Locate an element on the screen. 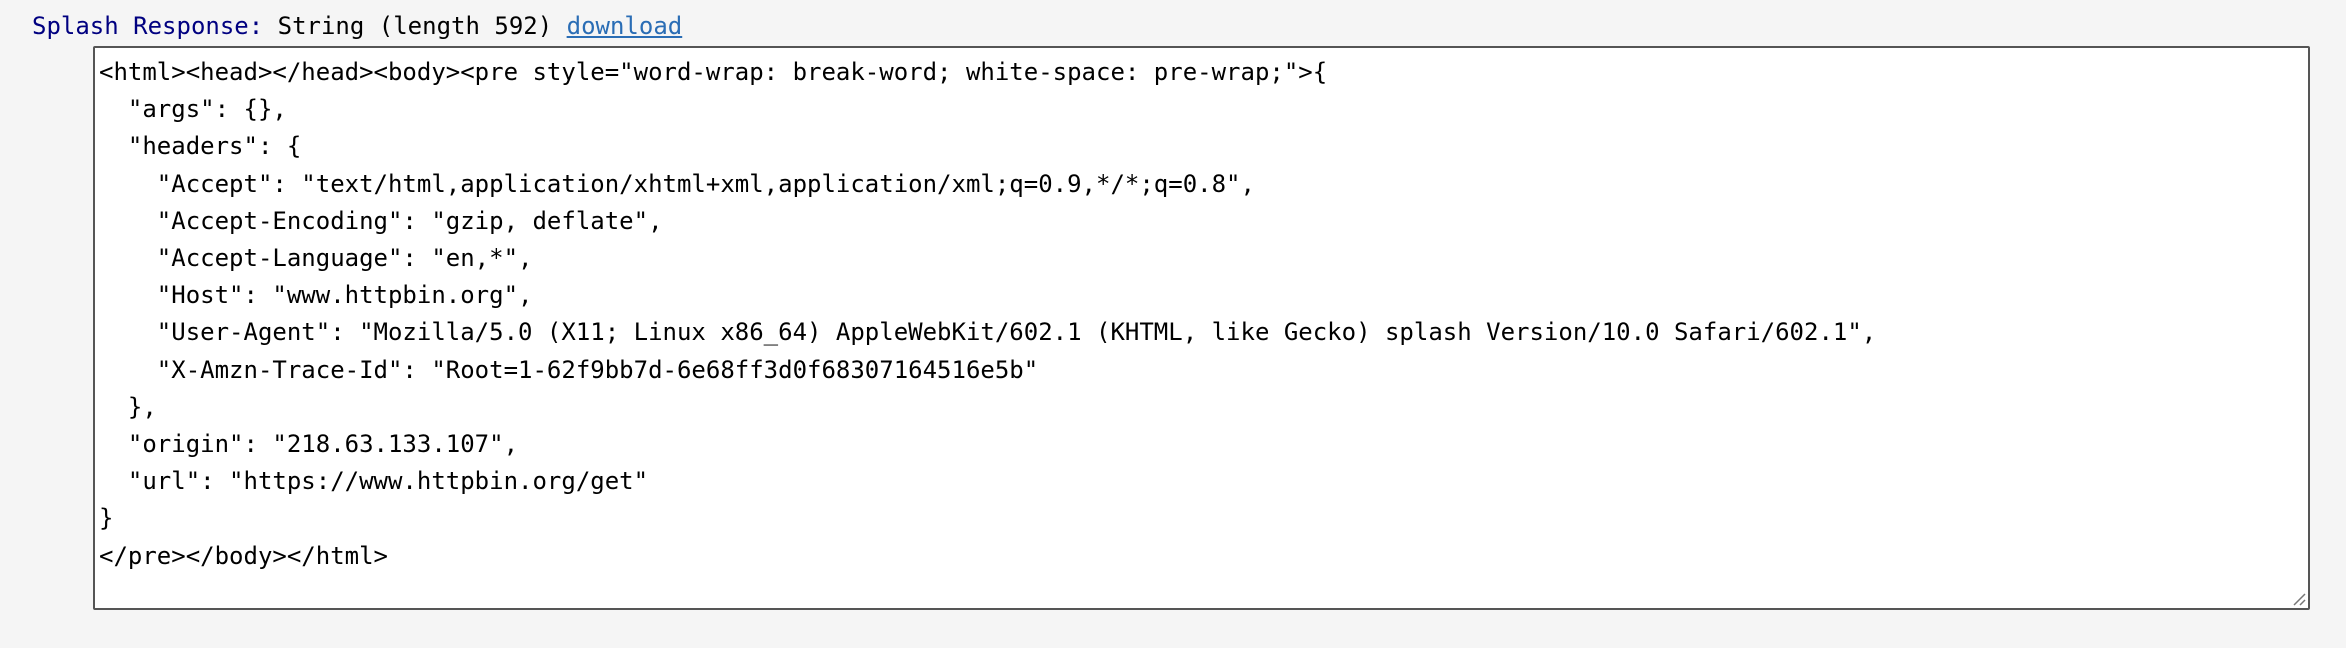  resize-grip-icon is located at coordinates (2298, 598).